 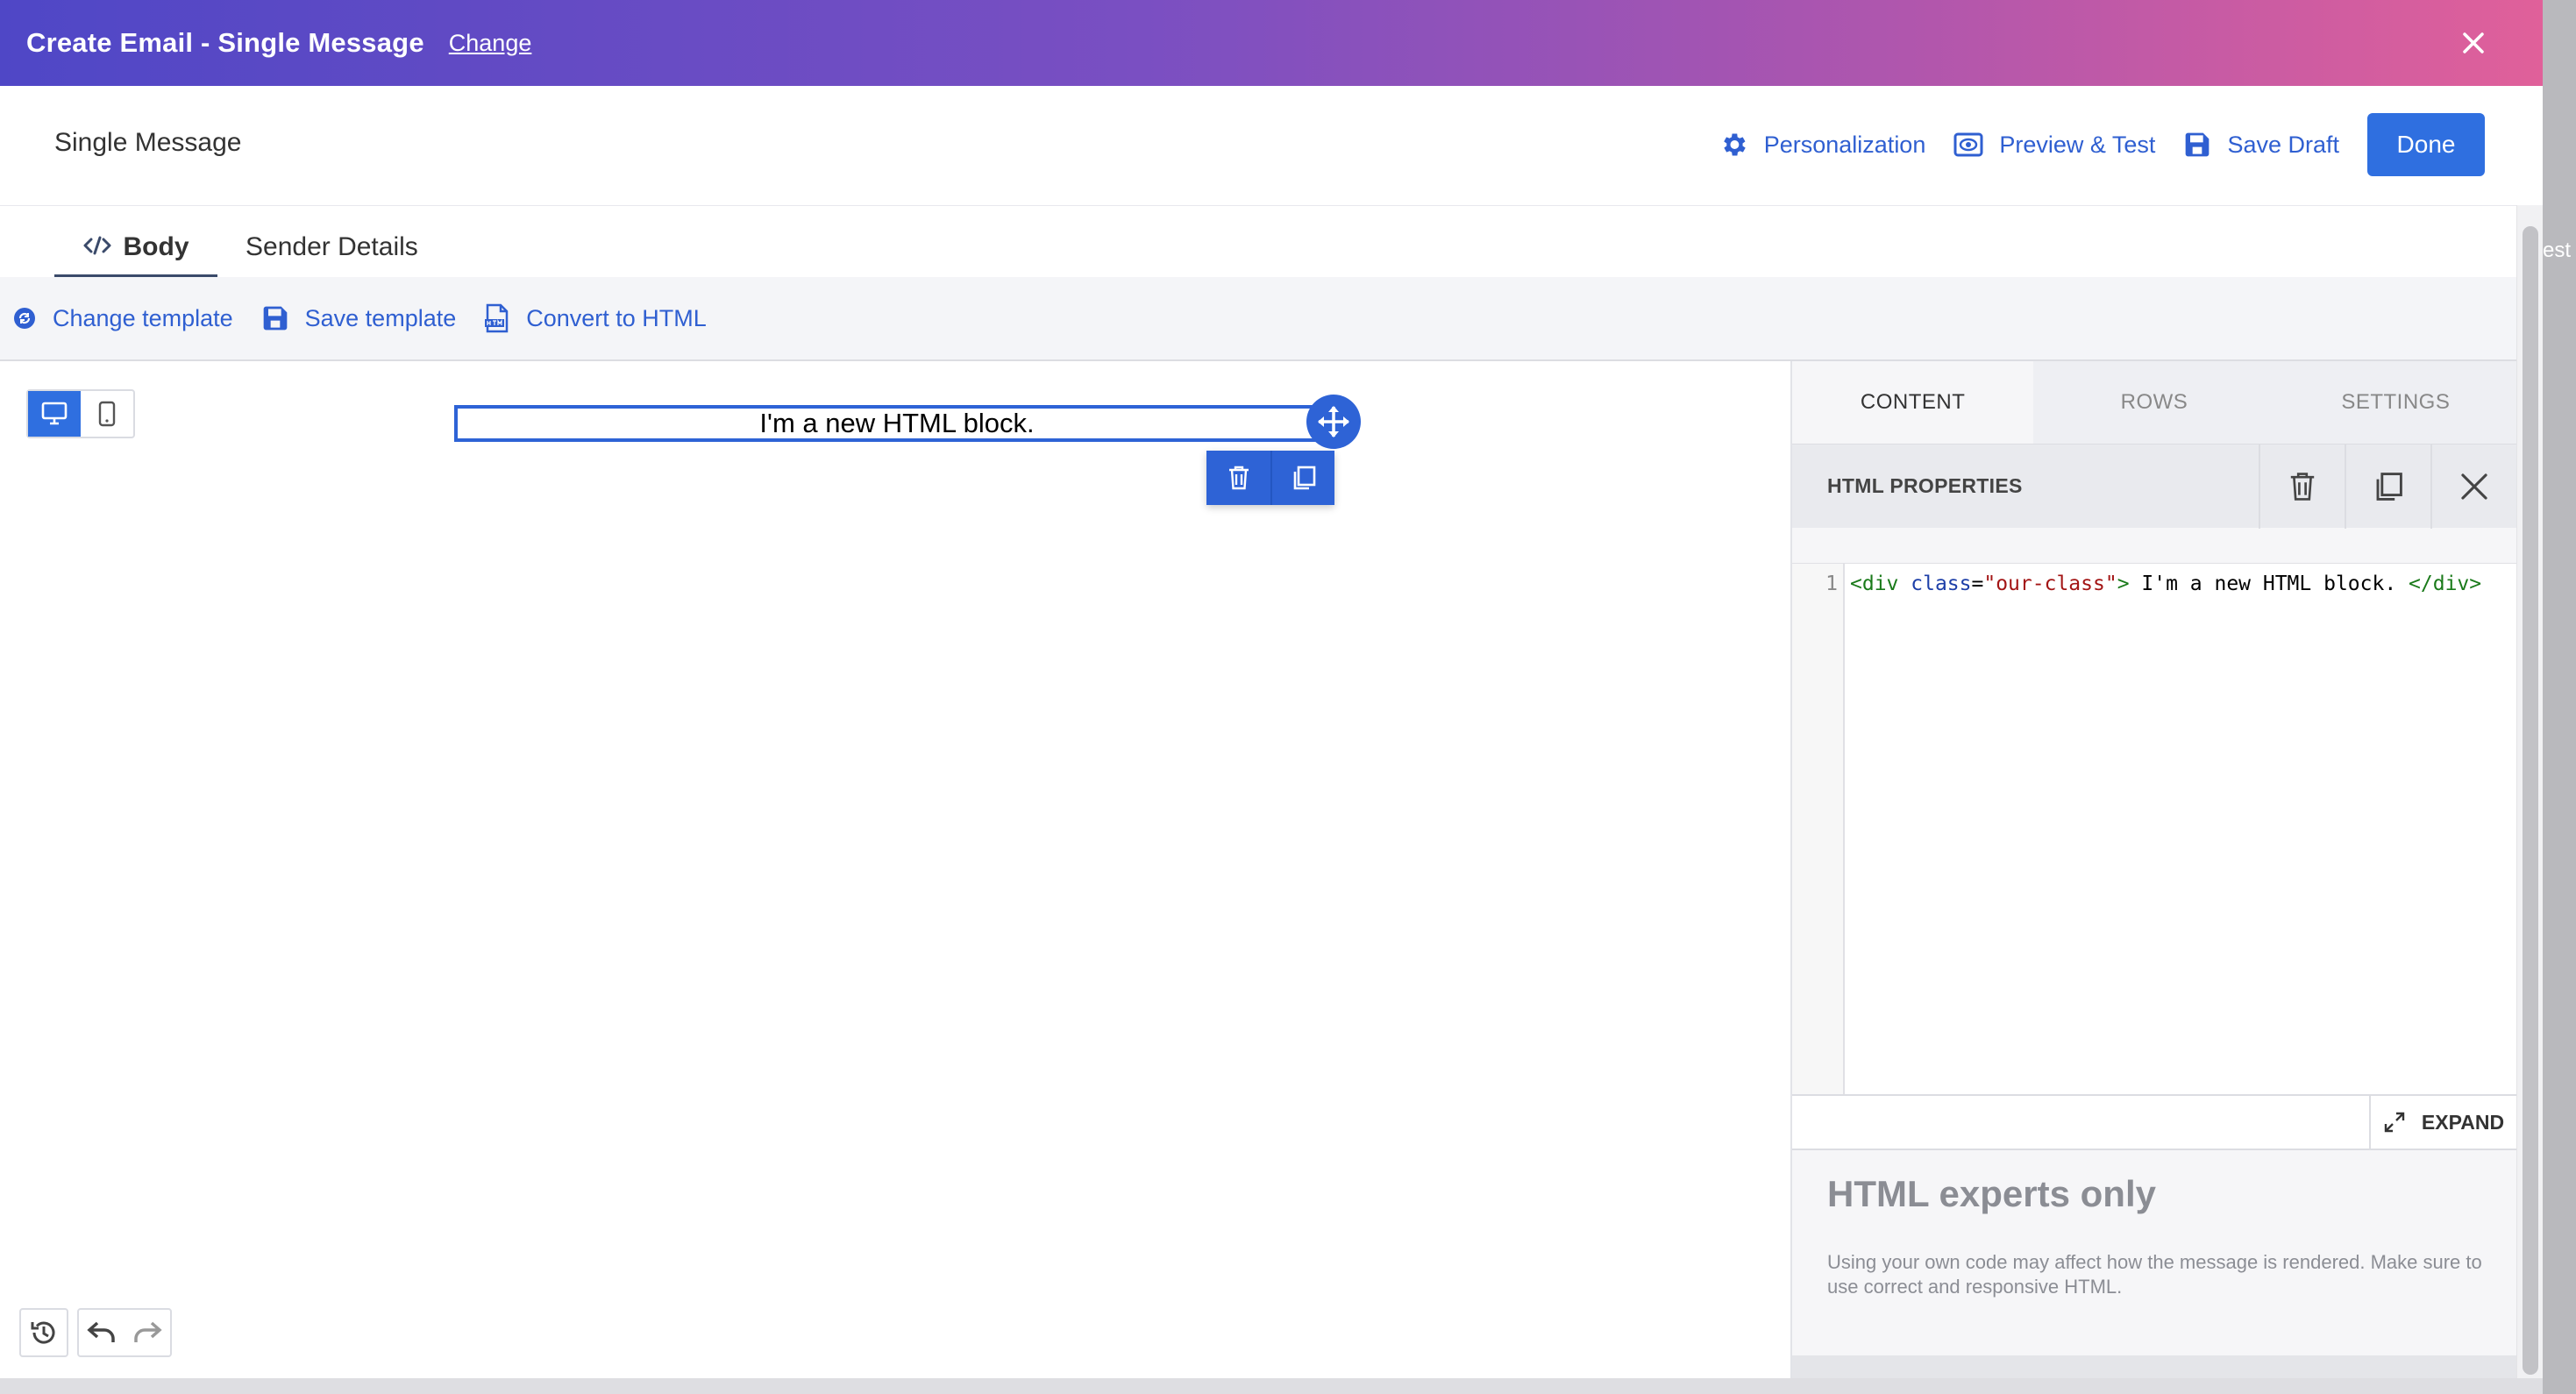 What do you see at coordinates (2530, 801) in the screenshot?
I see `scrollbar-thumb` at bounding box center [2530, 801].